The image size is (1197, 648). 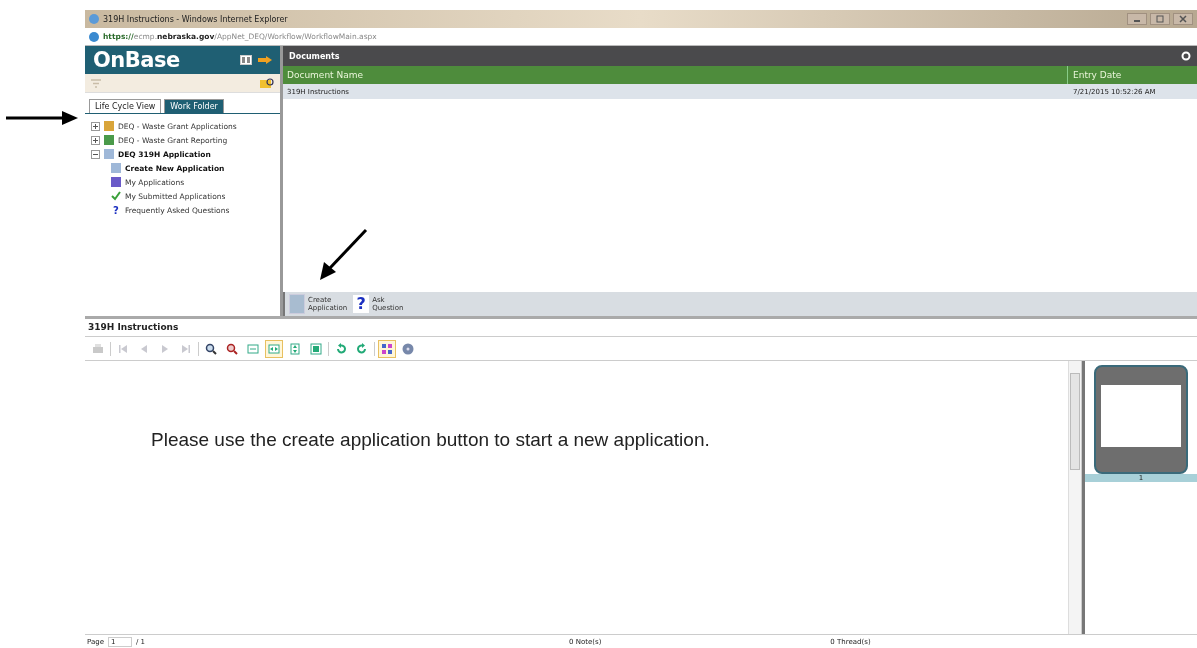 What do you see at coordinates (94, 36) in the screenshot?
I see `globe-icon` at bounding box center [94, 36].